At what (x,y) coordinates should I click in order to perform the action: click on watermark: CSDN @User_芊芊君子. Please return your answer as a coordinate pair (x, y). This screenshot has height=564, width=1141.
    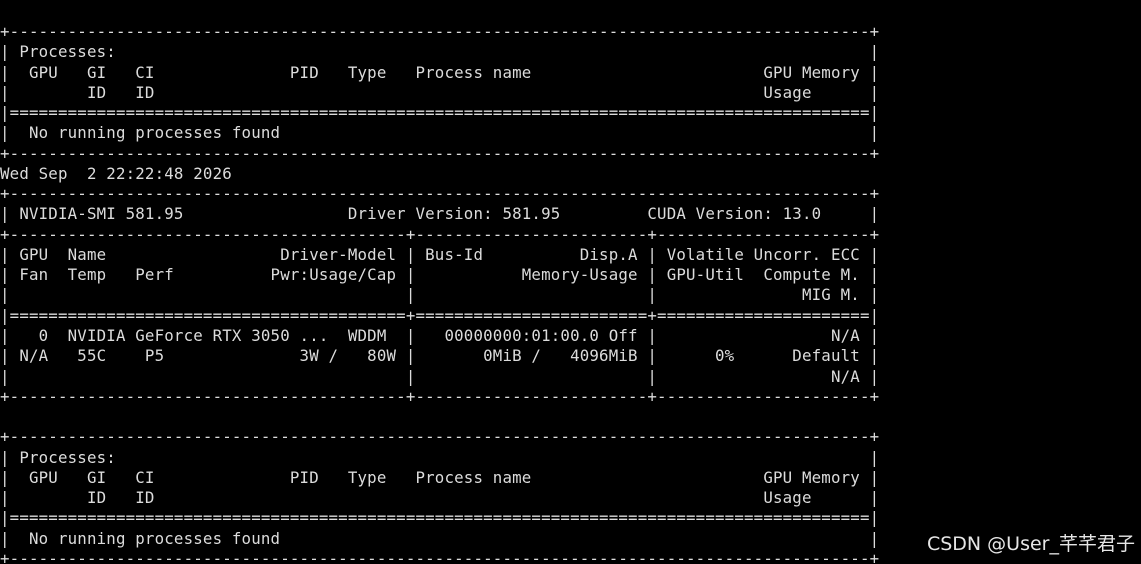
    Looking at the image, I should click on (1030, 544).